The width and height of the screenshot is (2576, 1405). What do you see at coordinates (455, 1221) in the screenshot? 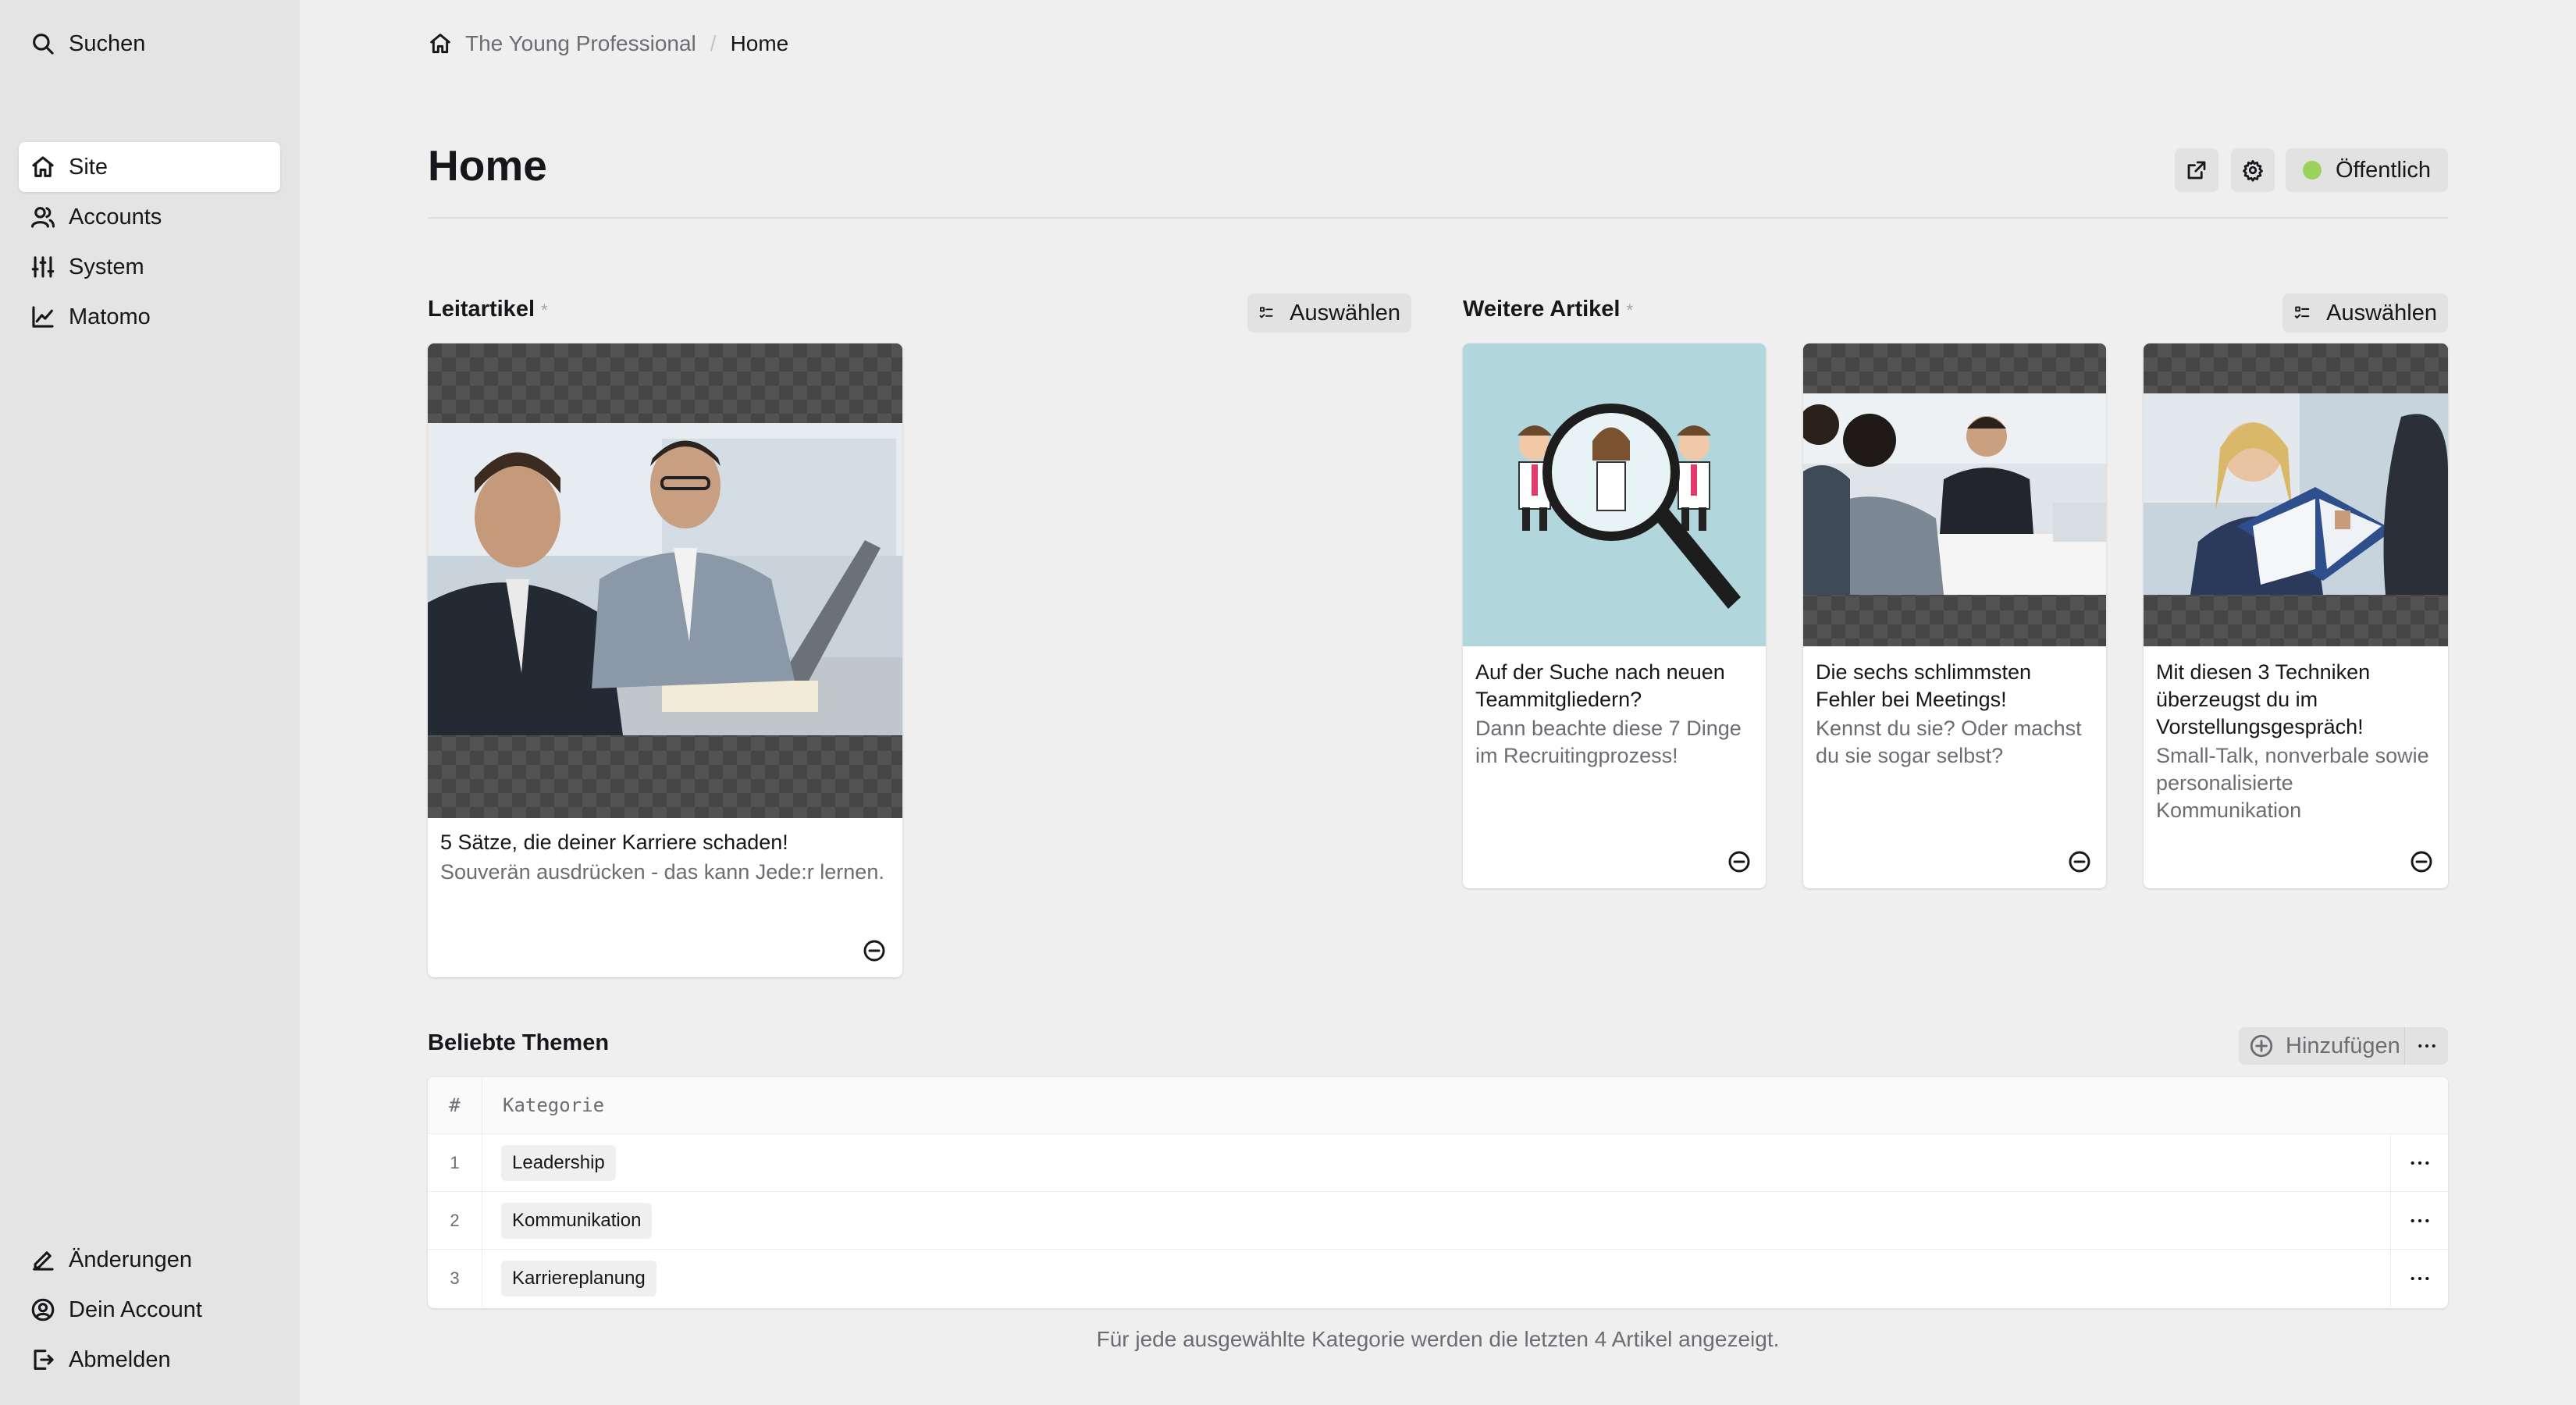
I see `row-index: 2` at bounding box center [455, 1221].